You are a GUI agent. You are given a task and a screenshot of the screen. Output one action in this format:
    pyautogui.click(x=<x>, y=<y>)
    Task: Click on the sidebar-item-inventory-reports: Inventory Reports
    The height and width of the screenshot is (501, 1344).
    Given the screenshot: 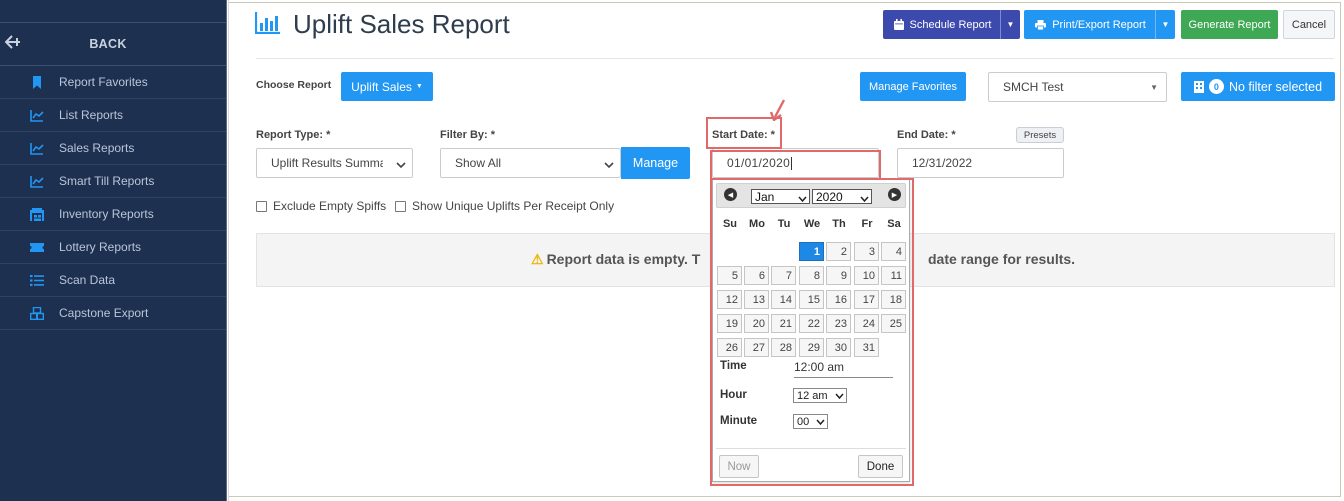 What is the action you would take?
    pyautogui.click(x=113, y=214)
    